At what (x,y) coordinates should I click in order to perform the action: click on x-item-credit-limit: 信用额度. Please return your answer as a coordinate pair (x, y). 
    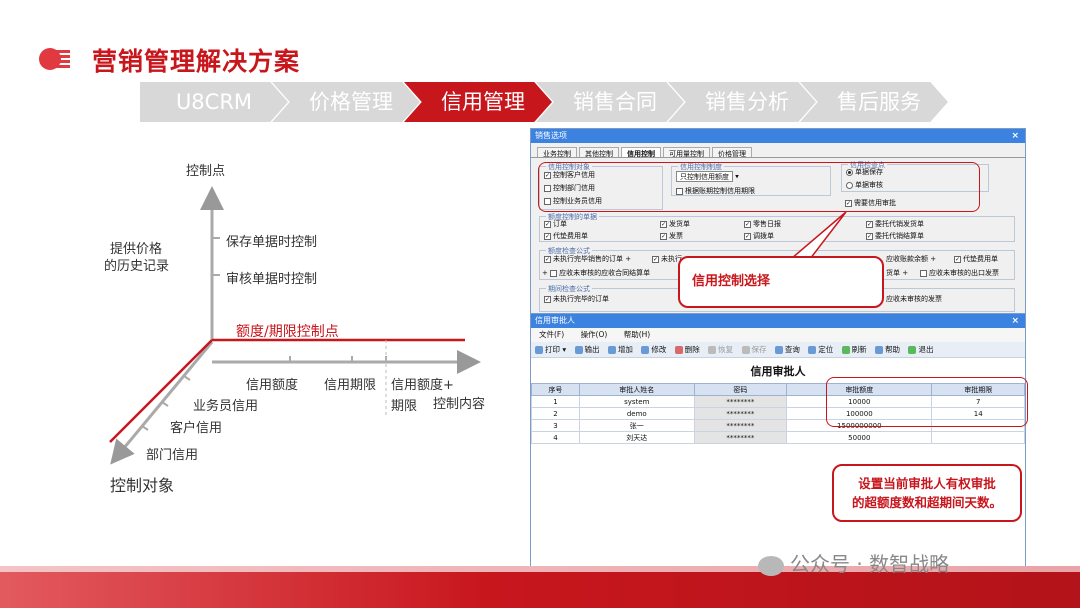
    Looking at the image, I should click on (272, 385).